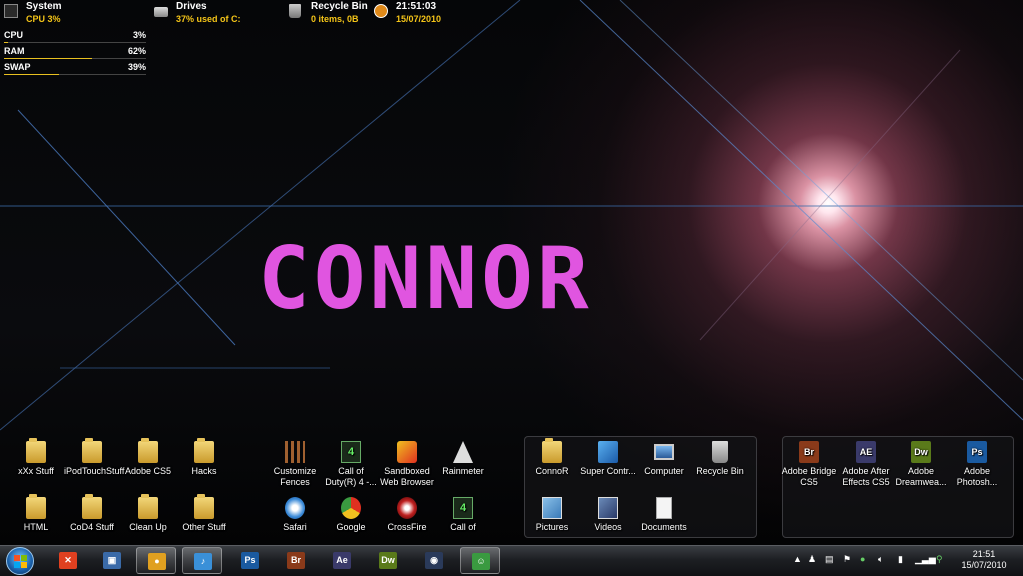 This screenshot has height=576, width=1023. Describe the element at coordinates (984, 560) in the screenshot. I see `taskbar-clock: 21:51 15/07/2010` at that location.